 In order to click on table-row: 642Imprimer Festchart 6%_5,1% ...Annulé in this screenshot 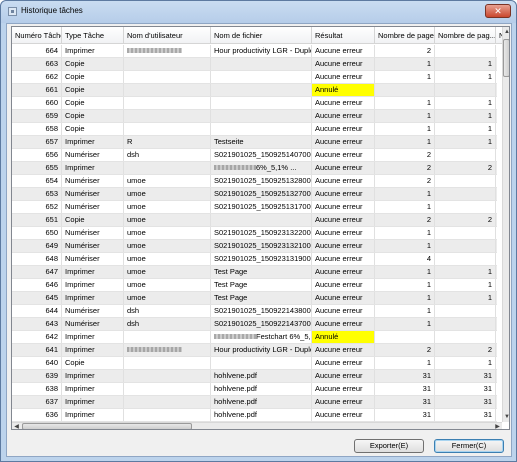, I will do `click(254, 337)`.